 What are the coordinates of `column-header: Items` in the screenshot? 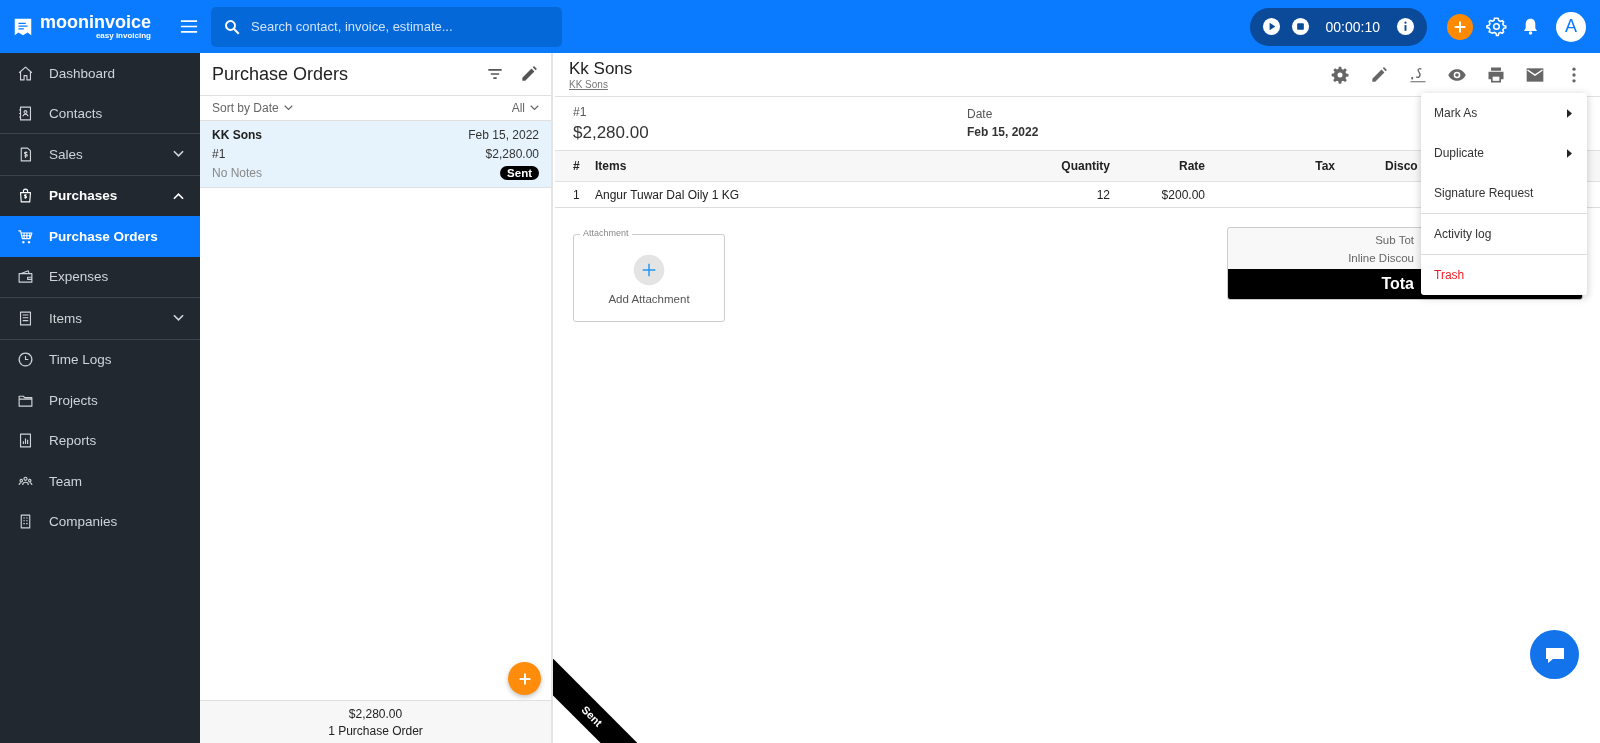 It's located at (611, 166).